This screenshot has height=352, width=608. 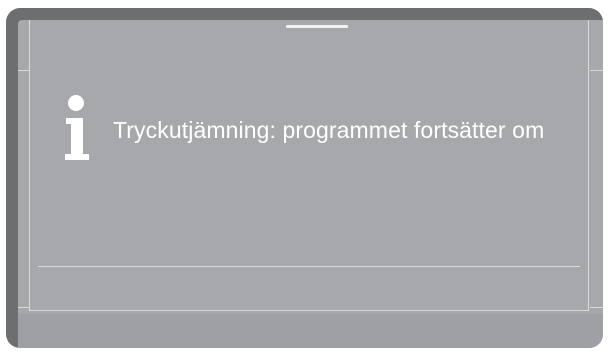 What do you see at coordinates (309, 266) in the screenshot?
I see `divider-line` at bounding box center [309, 266].